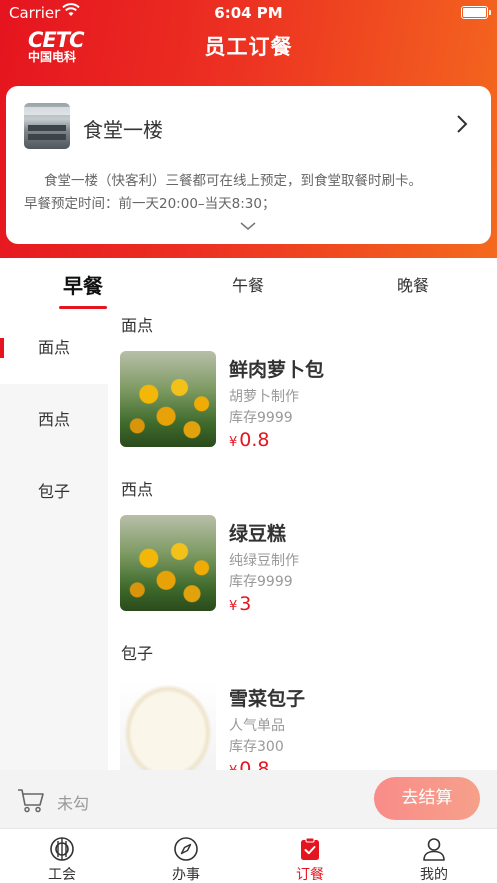  Describe the element at coordinates (62, 875) in the screenshot. I see `tabbar-label: 工会` at that location.